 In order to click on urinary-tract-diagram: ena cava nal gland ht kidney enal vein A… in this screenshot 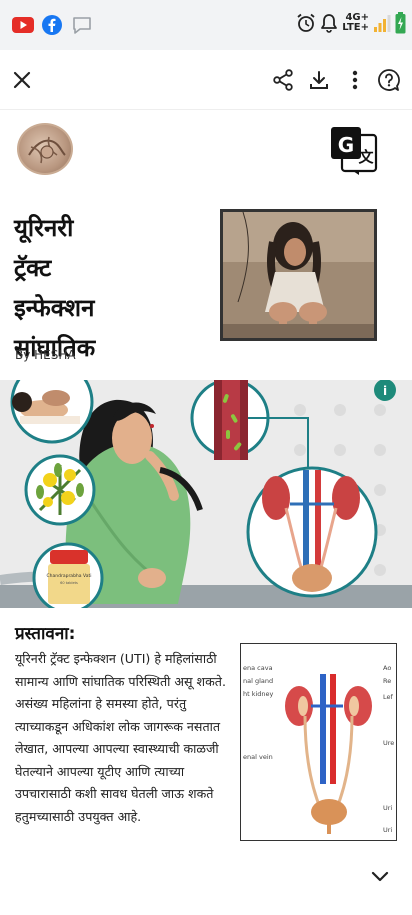, I will do `click(318, 742)`.